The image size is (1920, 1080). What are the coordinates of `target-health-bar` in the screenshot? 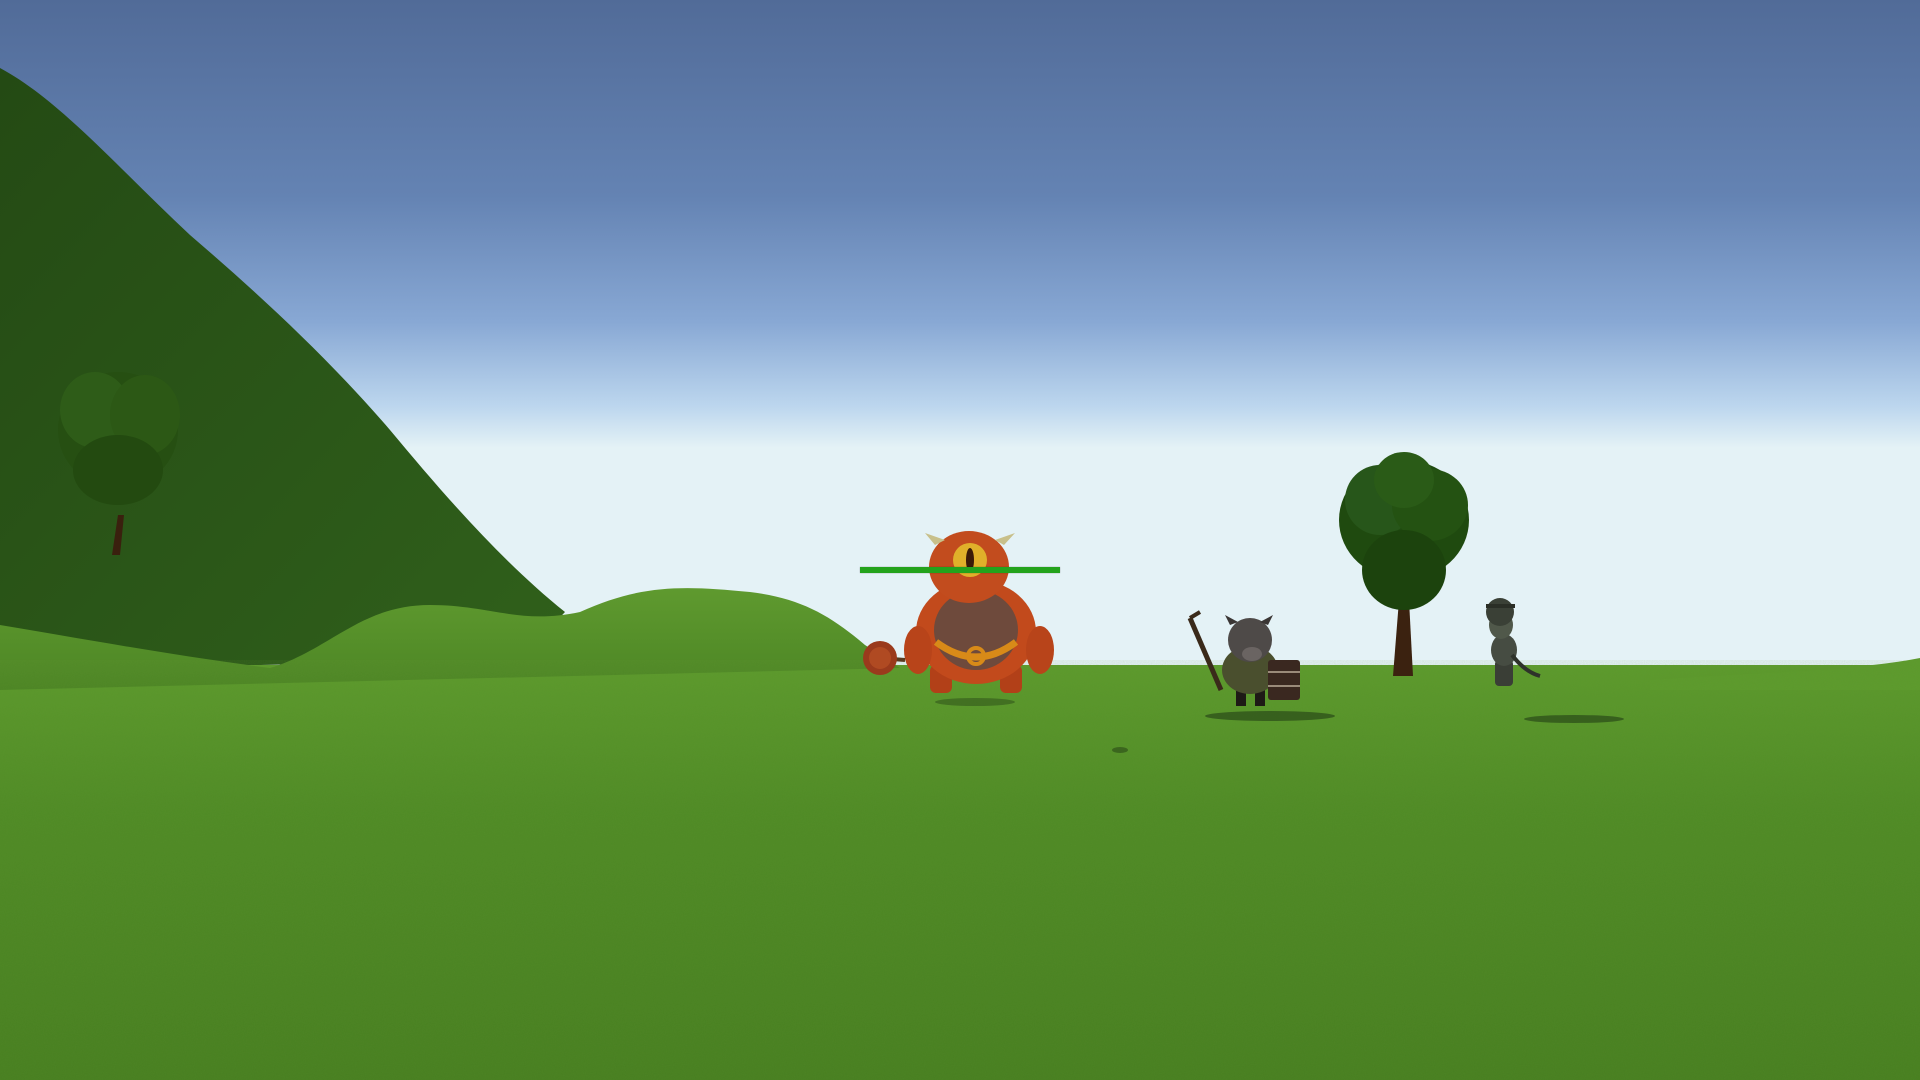 It's located at (960, 570).